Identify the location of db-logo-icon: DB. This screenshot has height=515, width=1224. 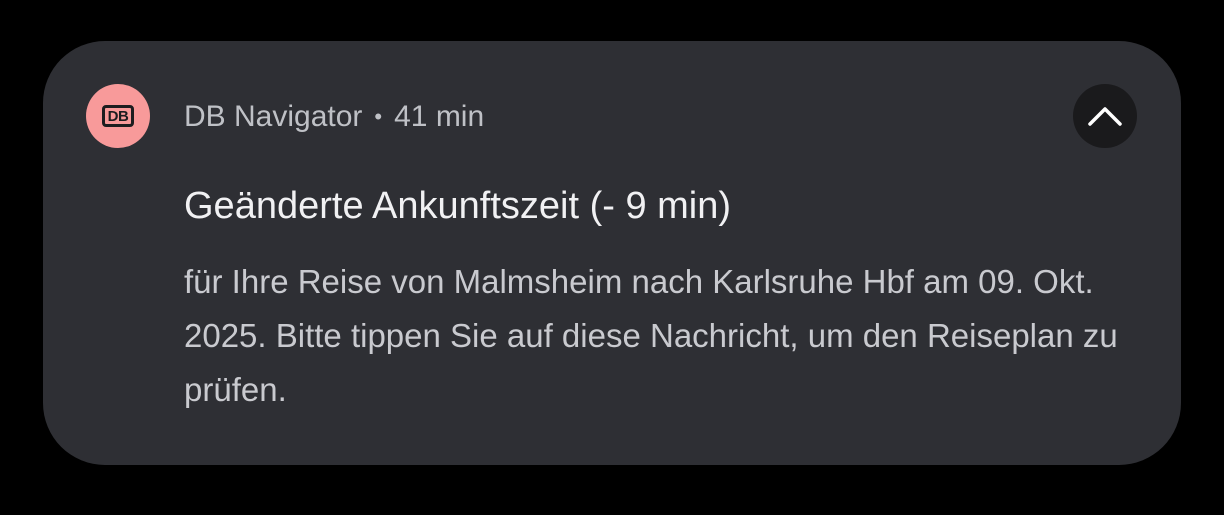
(118, 116).